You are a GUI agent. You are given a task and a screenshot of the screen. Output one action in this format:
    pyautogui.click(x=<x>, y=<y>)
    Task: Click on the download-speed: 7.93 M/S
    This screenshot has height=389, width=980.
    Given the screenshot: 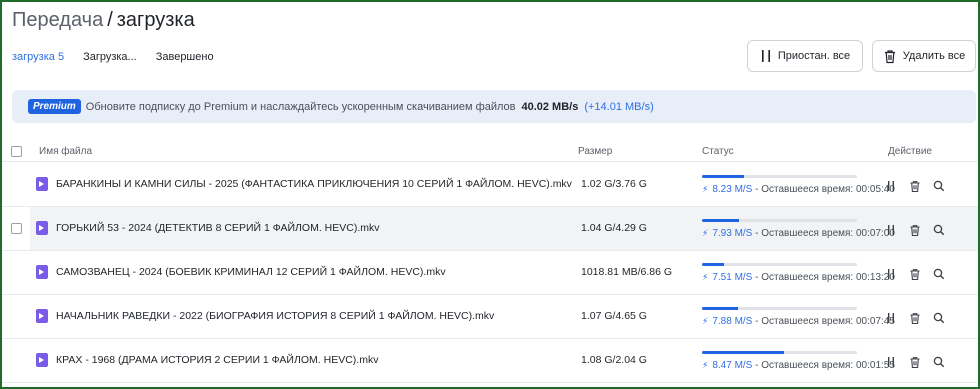 What is the action you would take?
    pyautogui.click(x=732, y=233)
    